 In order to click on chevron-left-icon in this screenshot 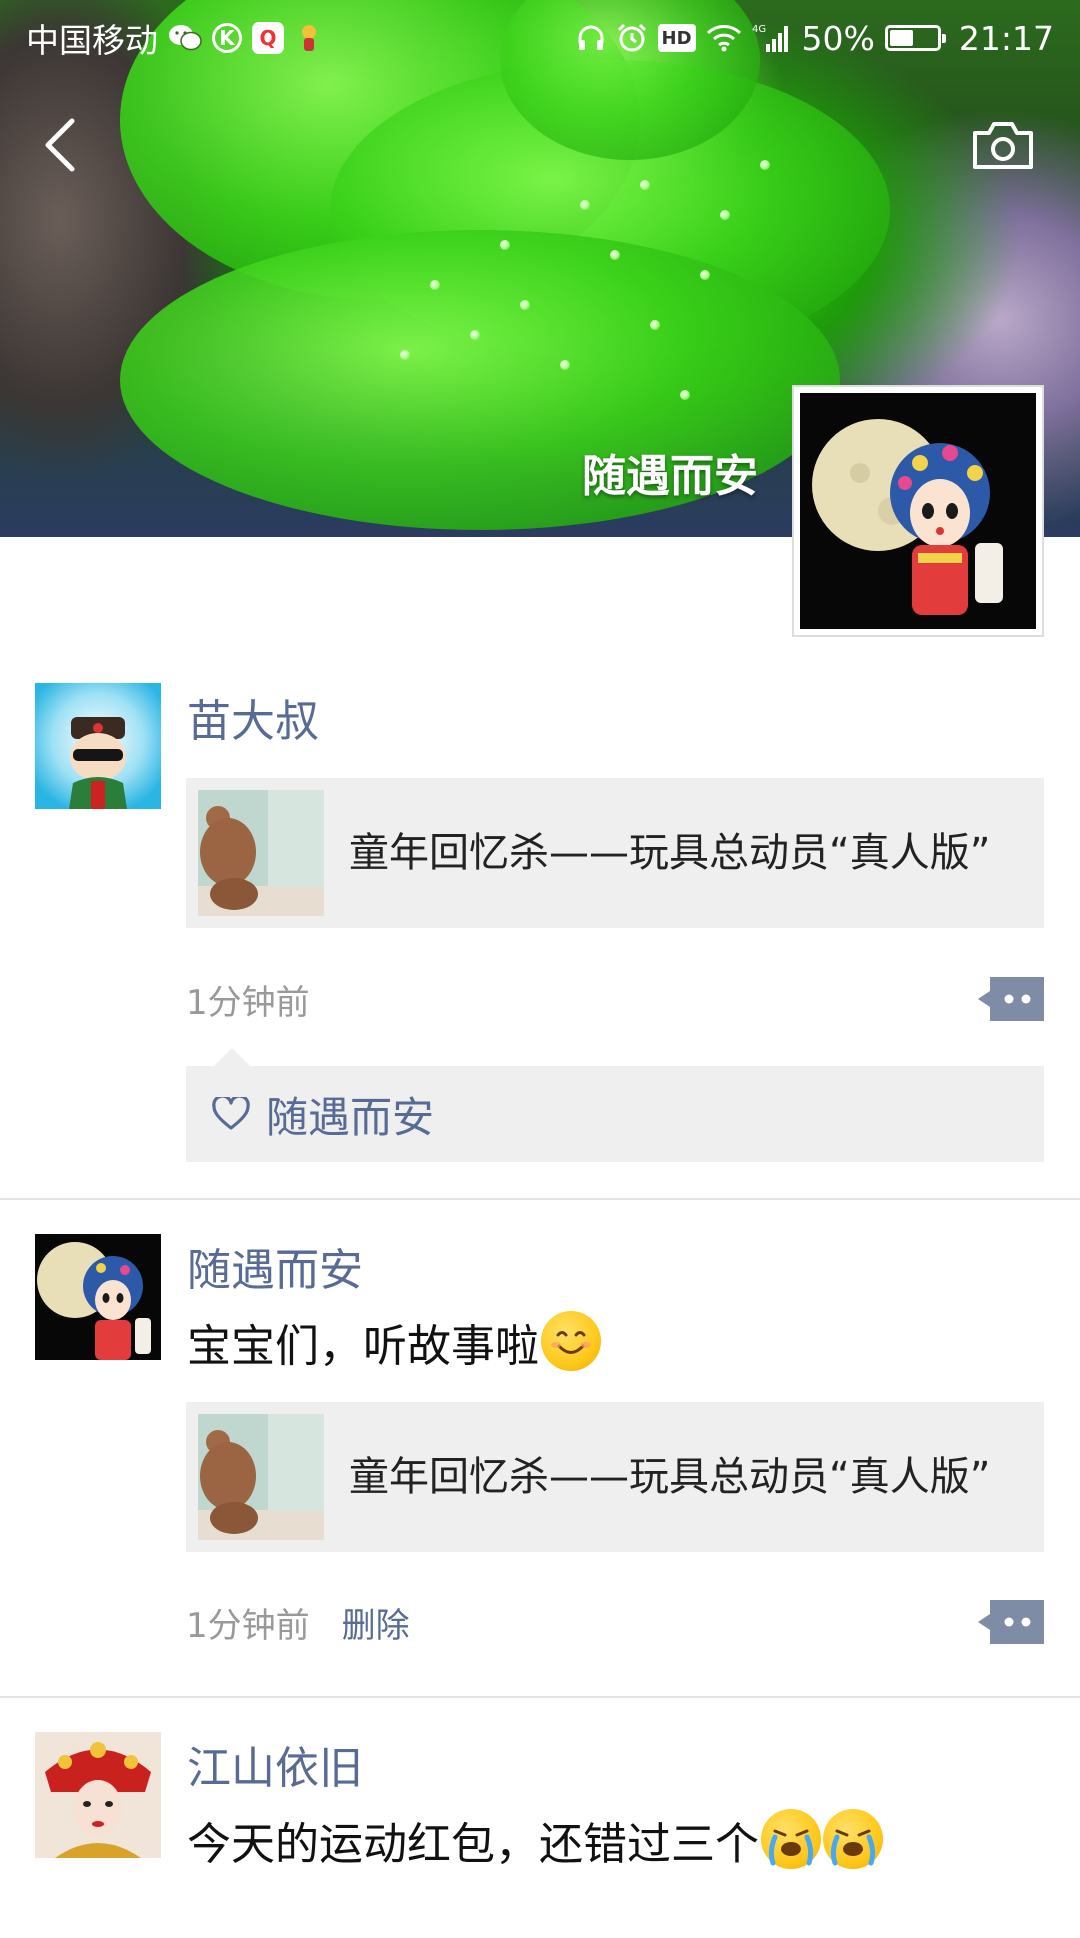, I will do `click(60, 145)`.